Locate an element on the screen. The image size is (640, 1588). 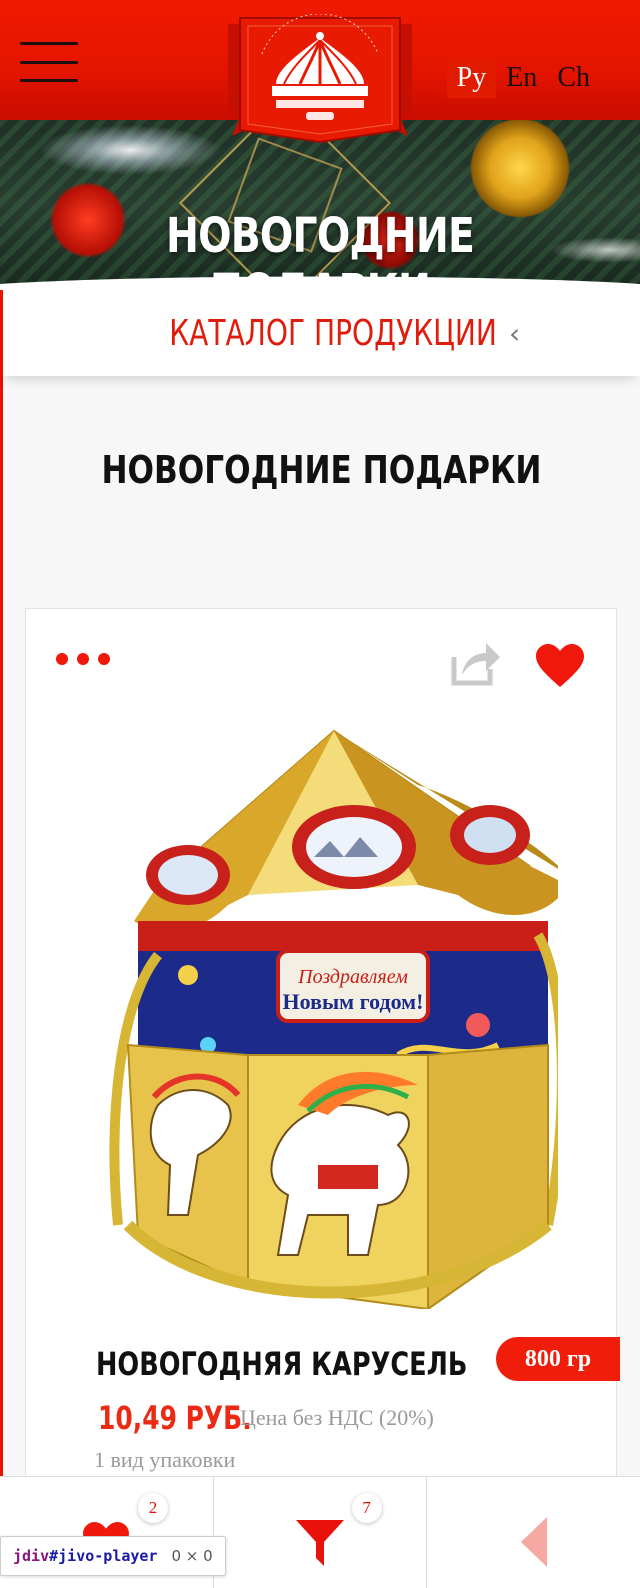
debug-selector: jdiv#jivo-player is located at coordinates (85, 1556).